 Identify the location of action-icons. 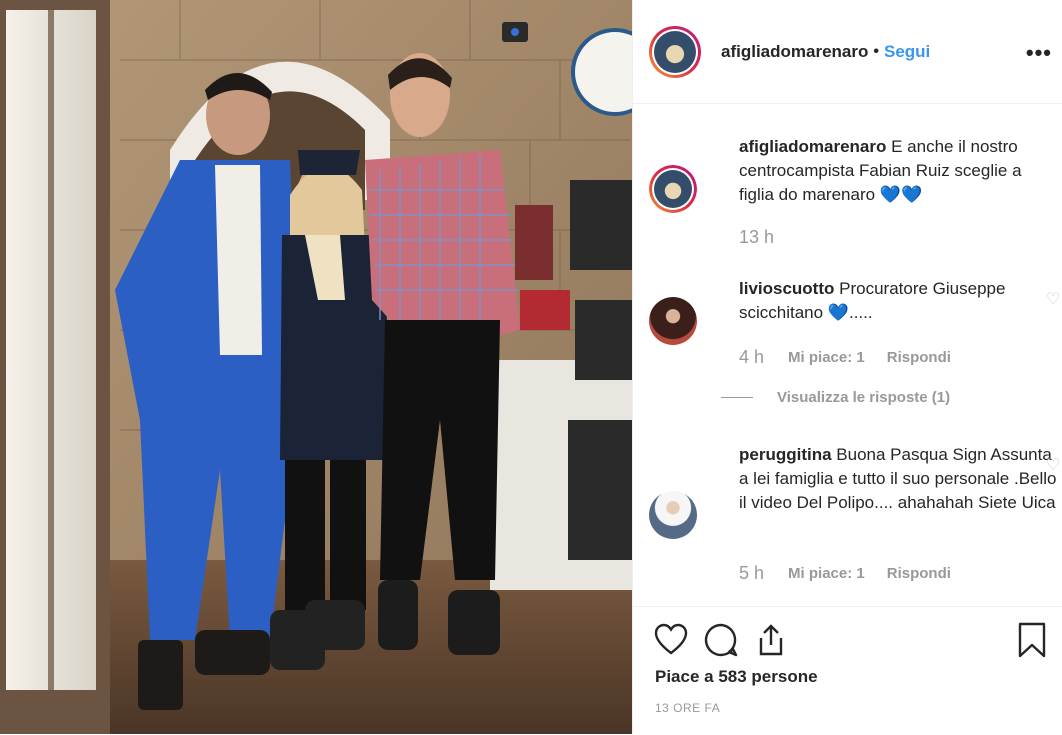
(721, 640).